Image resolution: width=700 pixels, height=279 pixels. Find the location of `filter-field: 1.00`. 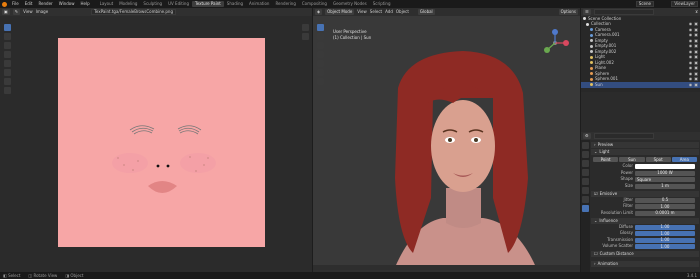

filter-field: 1.00 is located at coordinates (665, 206).